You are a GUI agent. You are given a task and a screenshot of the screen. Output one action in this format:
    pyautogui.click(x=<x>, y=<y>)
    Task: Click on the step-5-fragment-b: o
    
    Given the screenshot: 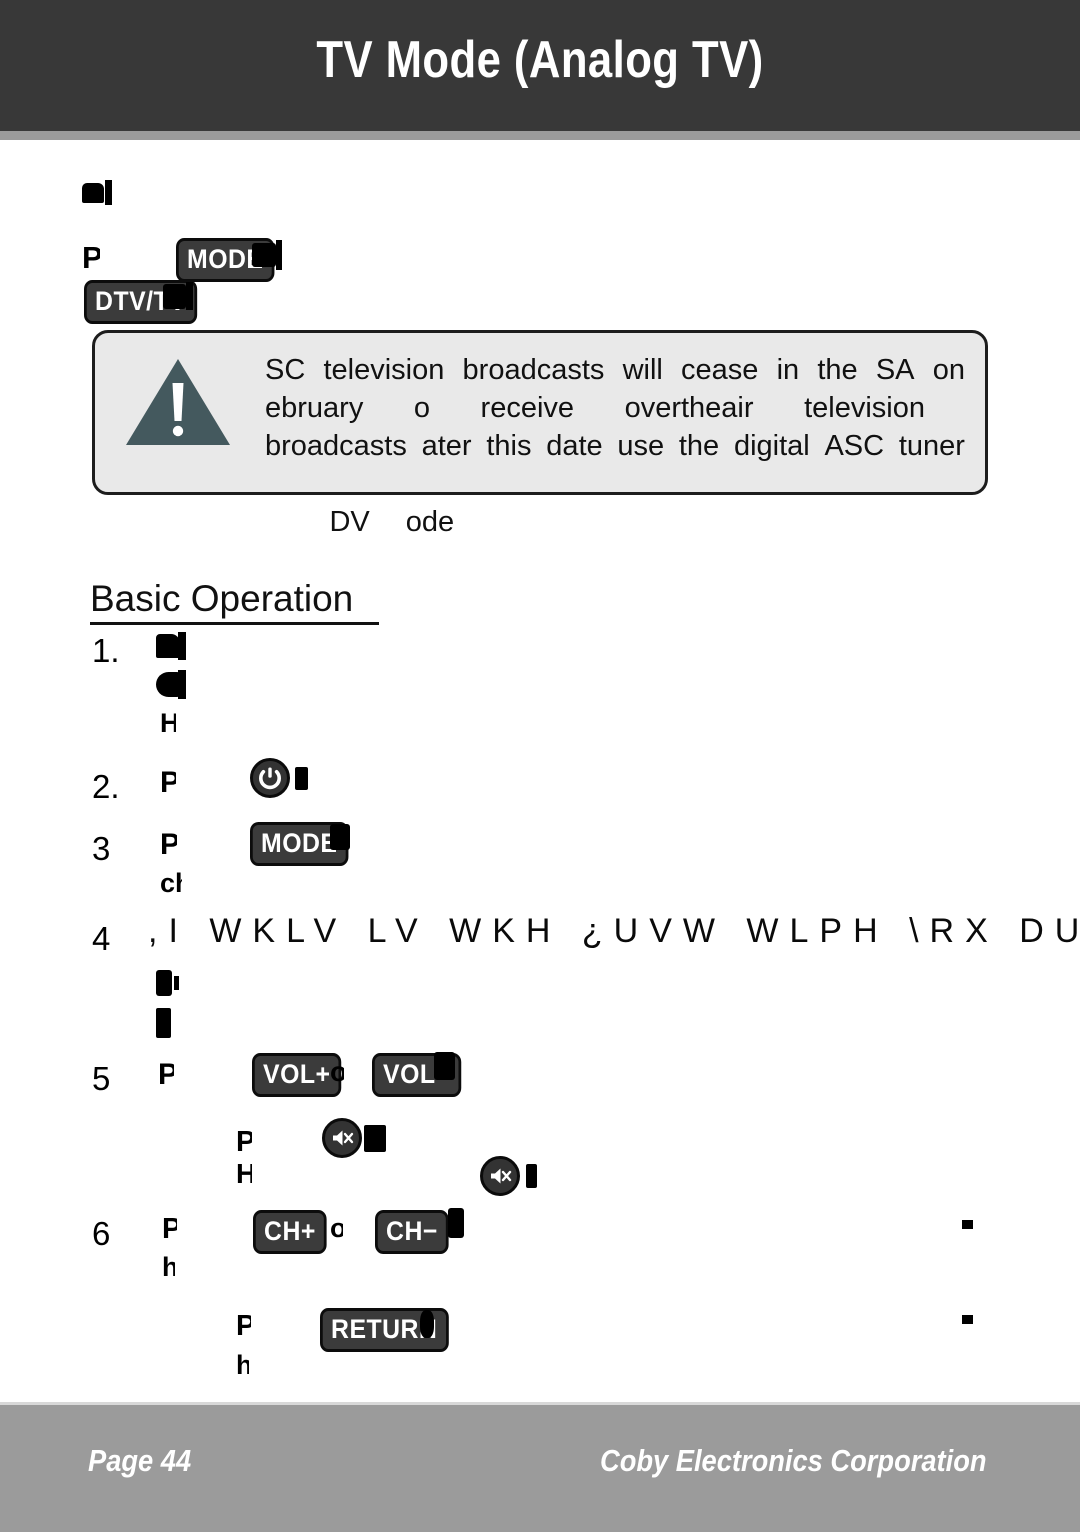 What is the action you would take?
    pyautogui.click(x=337, y=1072)
    